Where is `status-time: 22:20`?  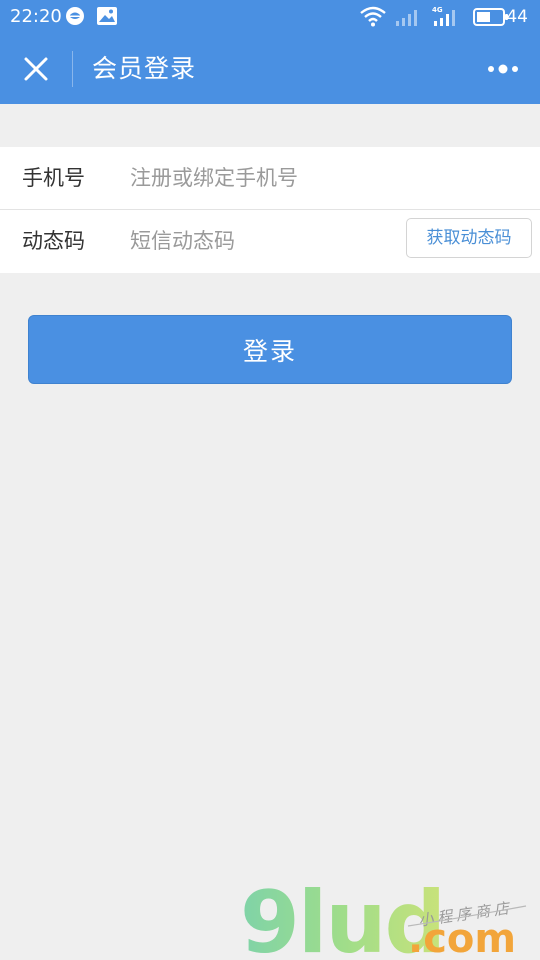 status-time: 22:20 is located at coordinates (36, 16).